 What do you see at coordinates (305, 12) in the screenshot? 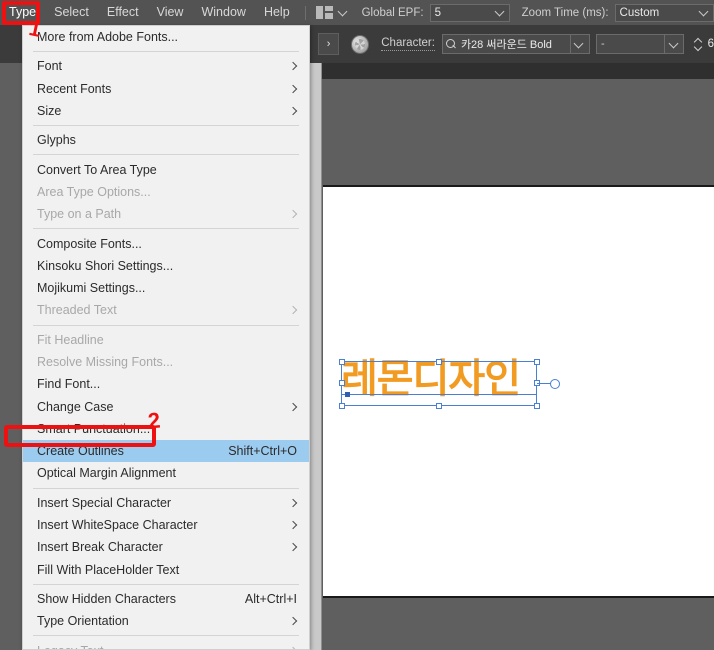
I see `menubar-divider` at bounding box center [305, 12].